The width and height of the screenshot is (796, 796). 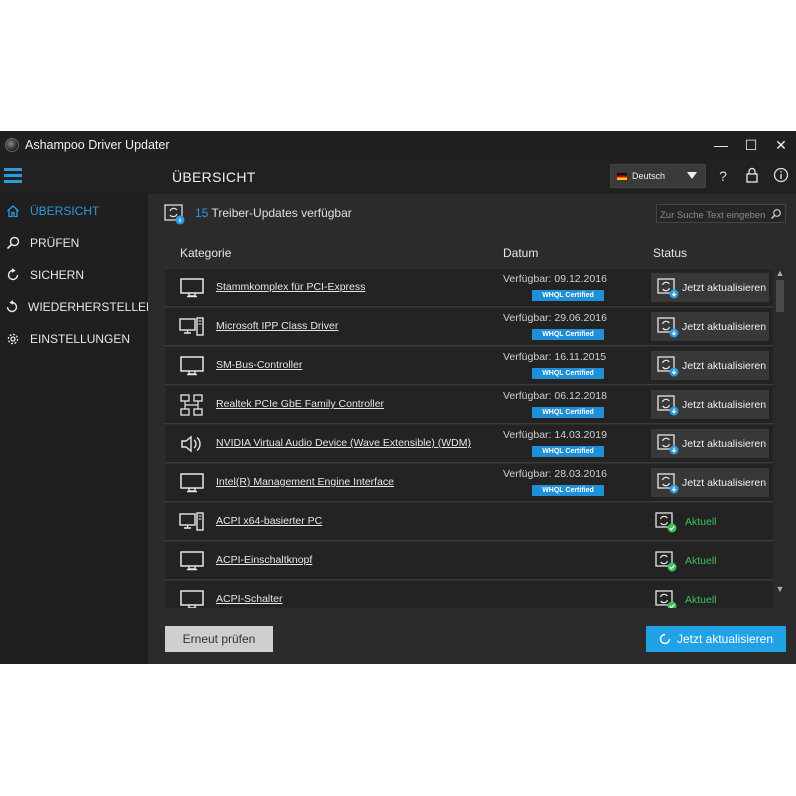 What do you see at coordinates (469, 561) in the screenshot?
I see `table-row: ACPI-Einschaltknopf Aktuell` at bounding box center [469, 561].